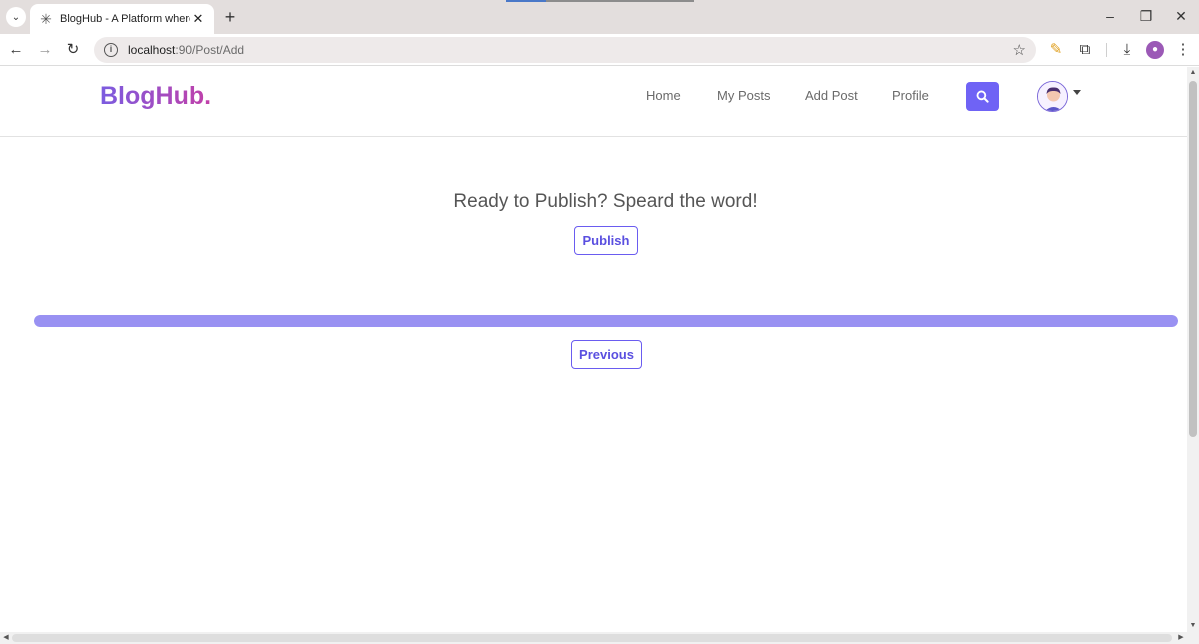 The image size is (1199, 644). I want to click on address-bar: i localhost:90/Post/Add ☆, so click(565, 50).